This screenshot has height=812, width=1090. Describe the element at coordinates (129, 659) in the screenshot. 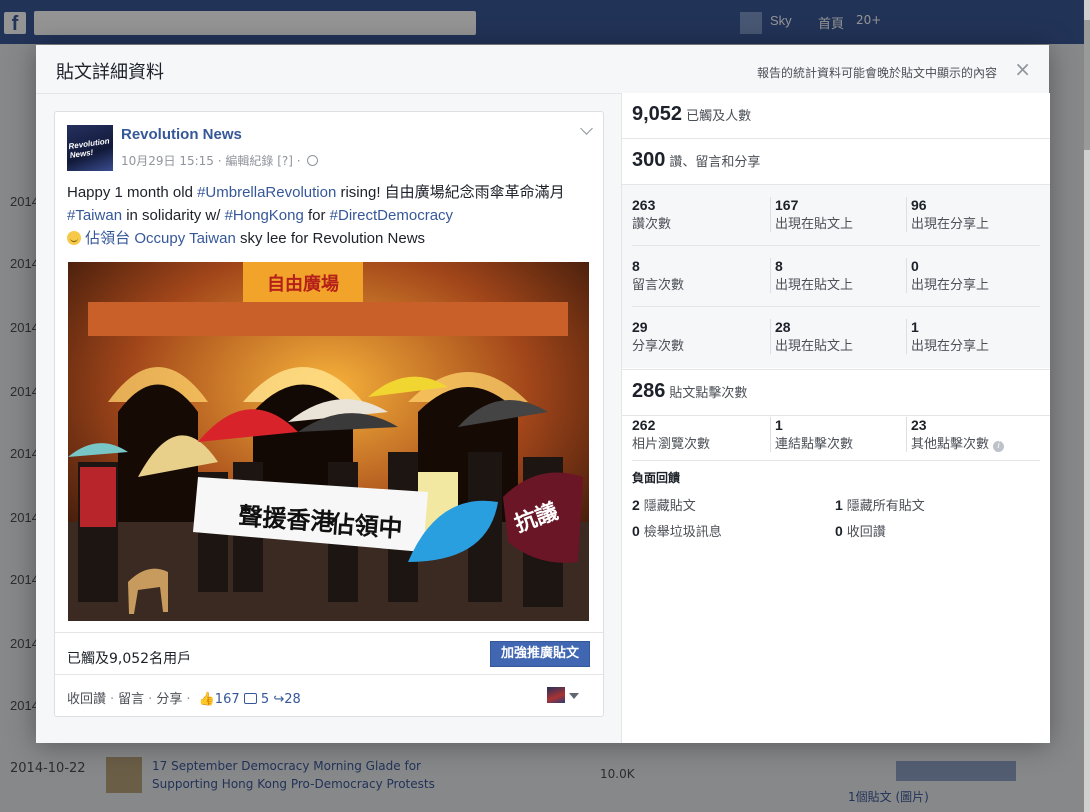

I see `post-reach-text: 已觸及9,052名用戶` at that location.